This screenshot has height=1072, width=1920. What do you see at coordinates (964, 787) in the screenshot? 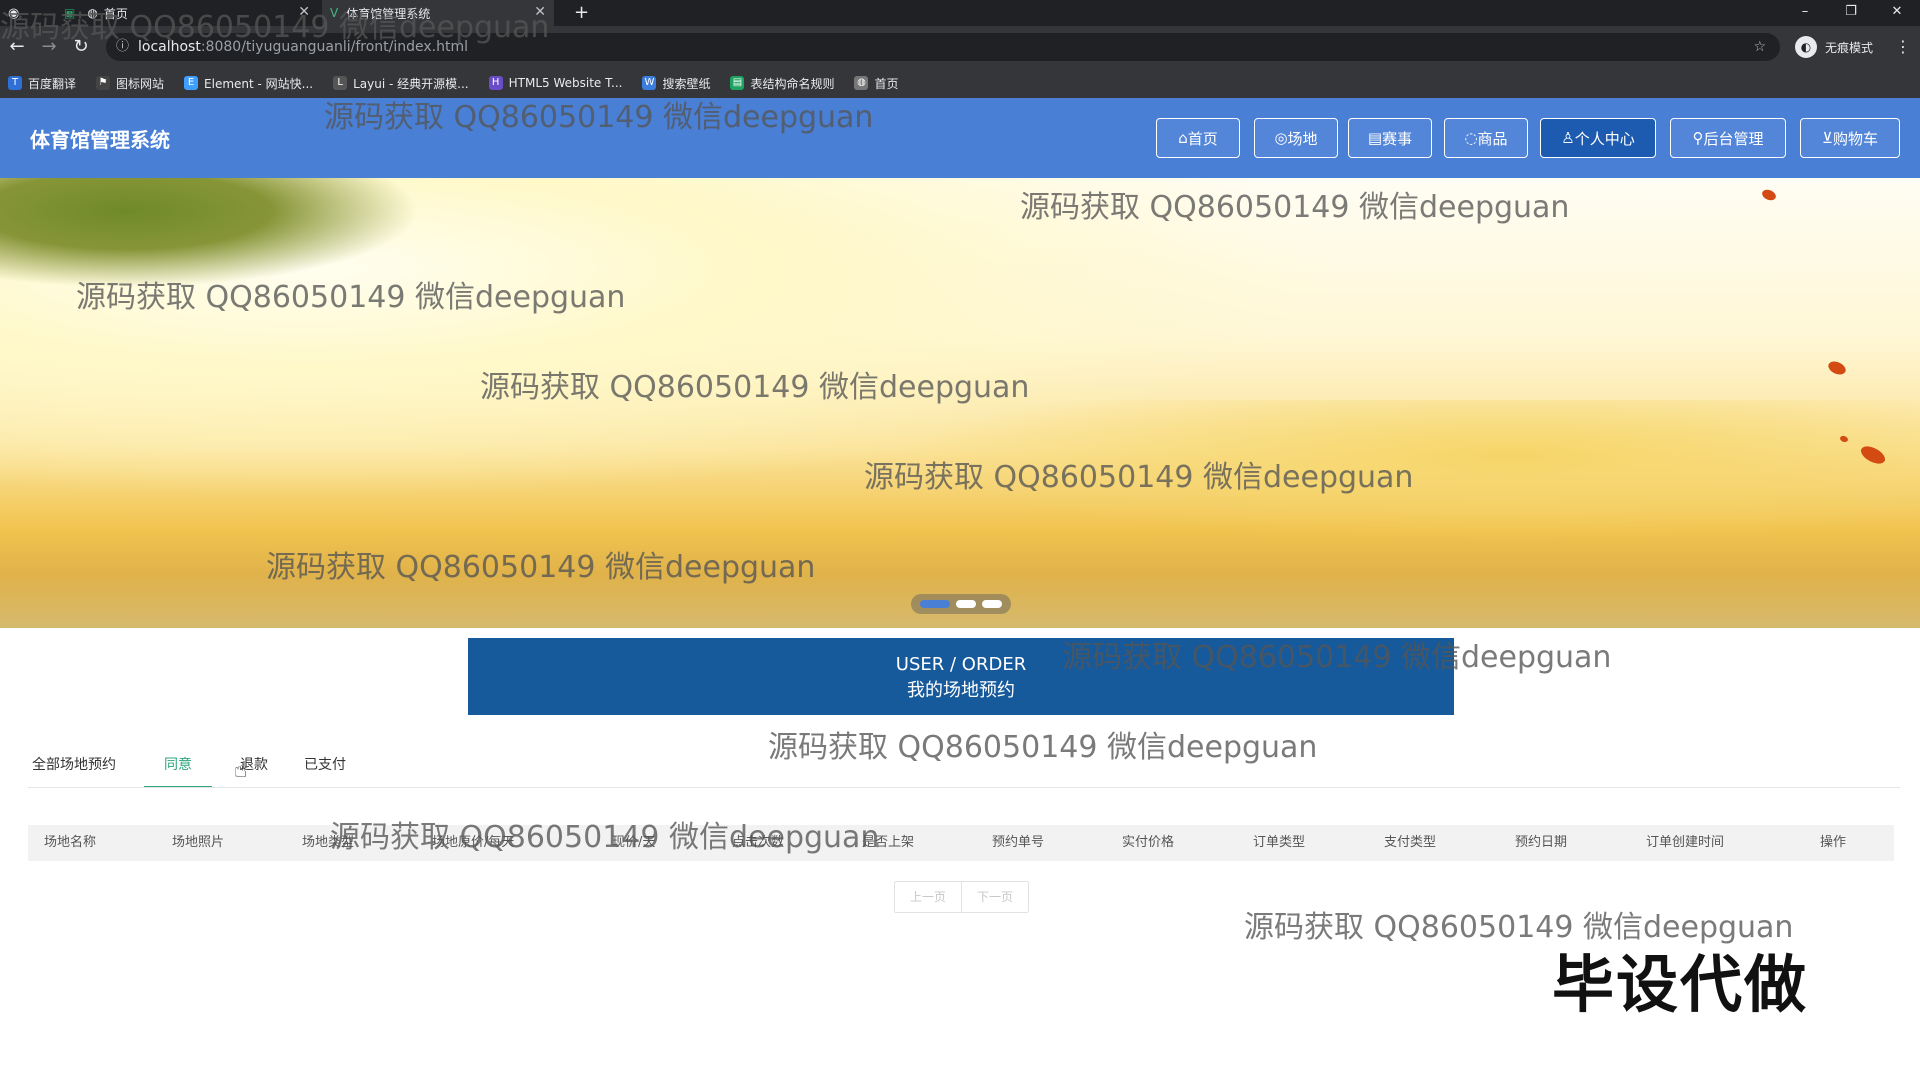
I see `tab-divider` at bounding box center [964, 787].